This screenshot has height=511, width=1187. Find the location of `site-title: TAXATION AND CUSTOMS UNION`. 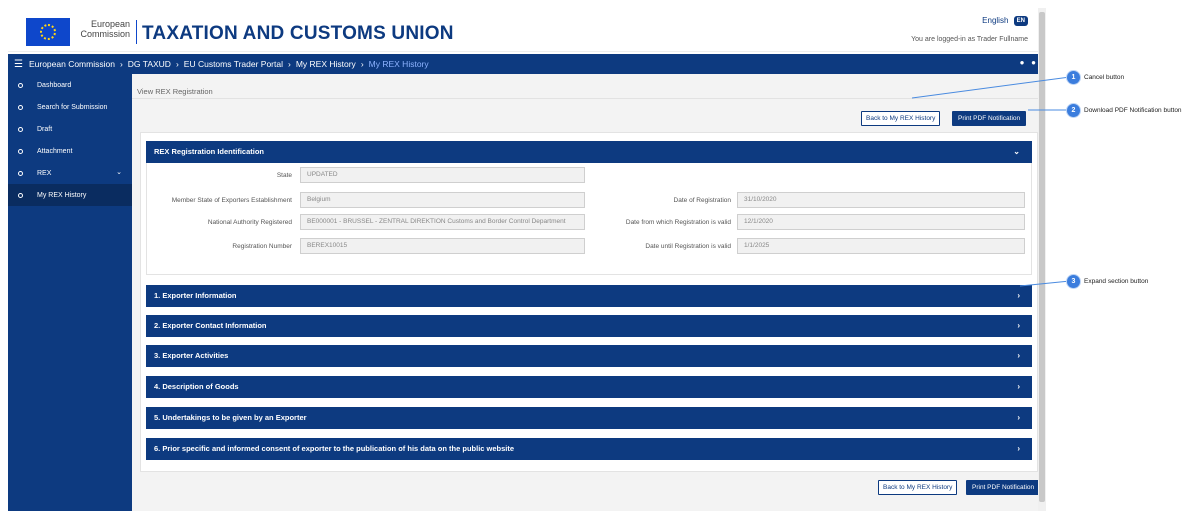

site-title: TAXATION AND CUSTOMS UNION is located at coordinates (298, 33).